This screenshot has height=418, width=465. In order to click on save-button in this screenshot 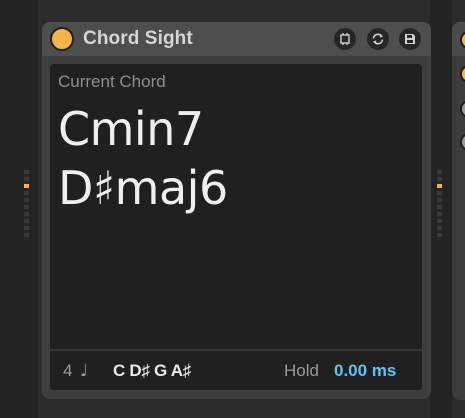, I will do `click(410, 39)`.